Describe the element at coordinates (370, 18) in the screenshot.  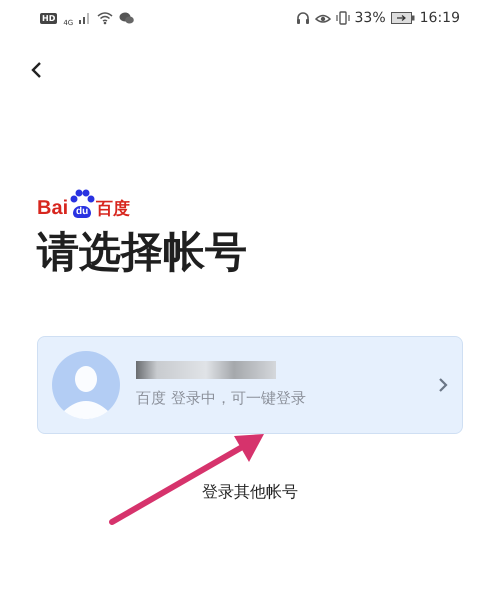
I see `battery-percent: 33%` at that location.